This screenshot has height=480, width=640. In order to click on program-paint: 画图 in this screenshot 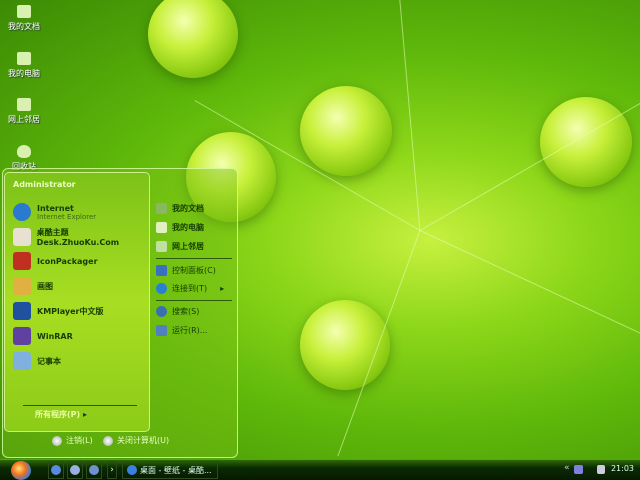, I will do `click(33, 286)`.